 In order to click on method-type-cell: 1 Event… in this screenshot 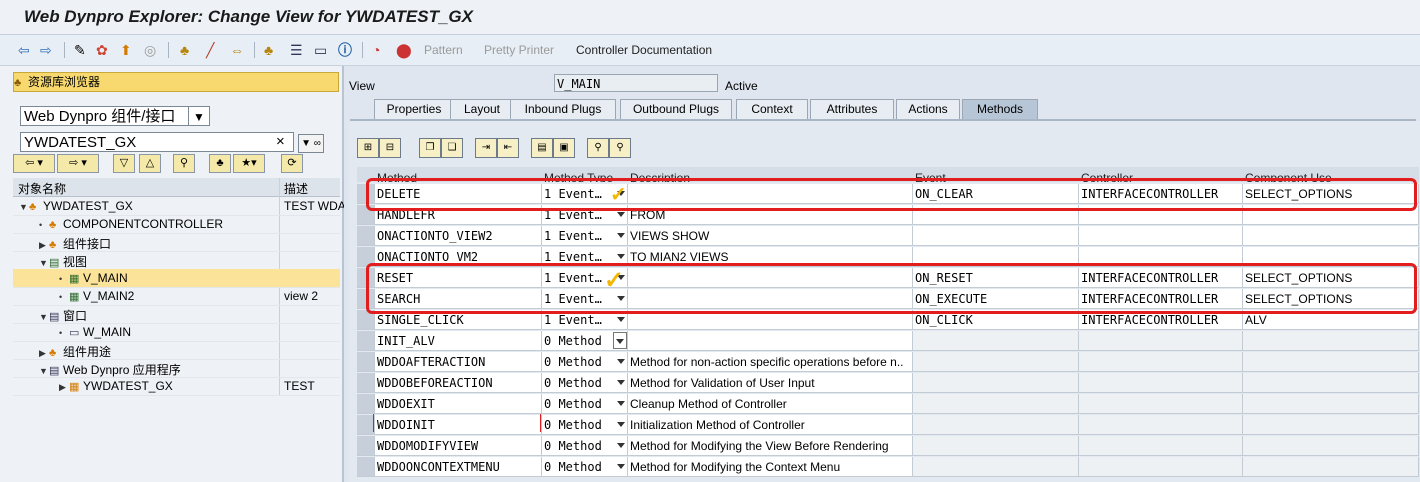, I will do `click(585, 236)`.